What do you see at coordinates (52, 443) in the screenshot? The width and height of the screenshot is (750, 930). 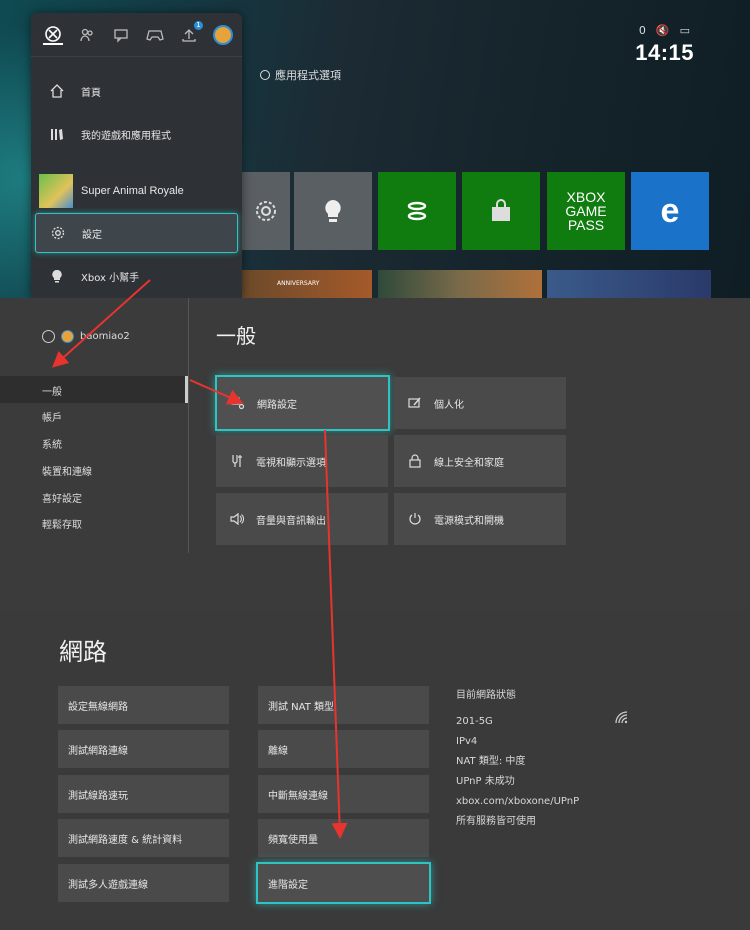 I see `category-system: 系統` at bounding box center [52, 443].